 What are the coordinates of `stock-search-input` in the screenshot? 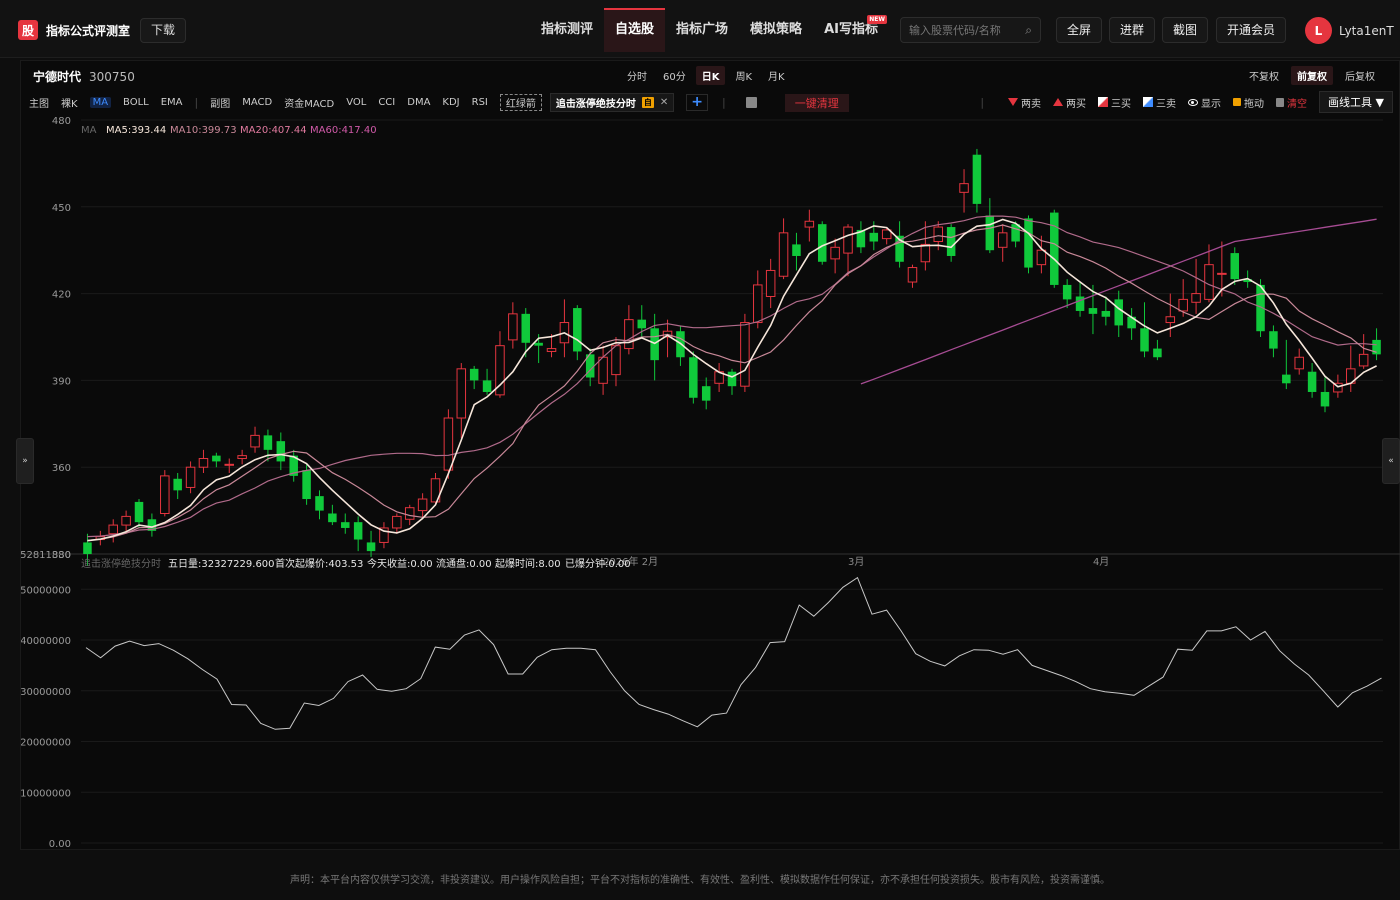 It's located at (967, 30).